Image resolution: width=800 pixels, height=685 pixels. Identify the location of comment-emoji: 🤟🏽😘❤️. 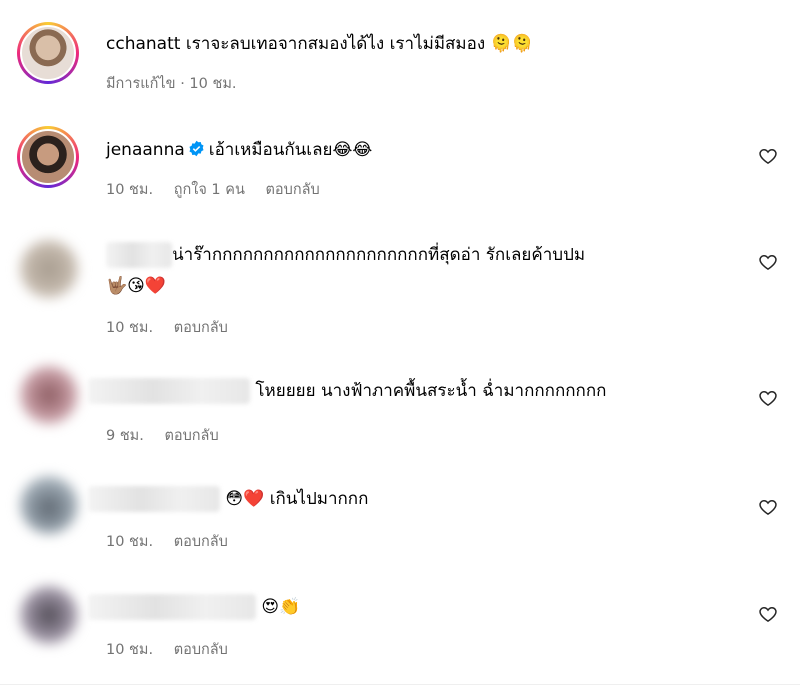
(136, 286).